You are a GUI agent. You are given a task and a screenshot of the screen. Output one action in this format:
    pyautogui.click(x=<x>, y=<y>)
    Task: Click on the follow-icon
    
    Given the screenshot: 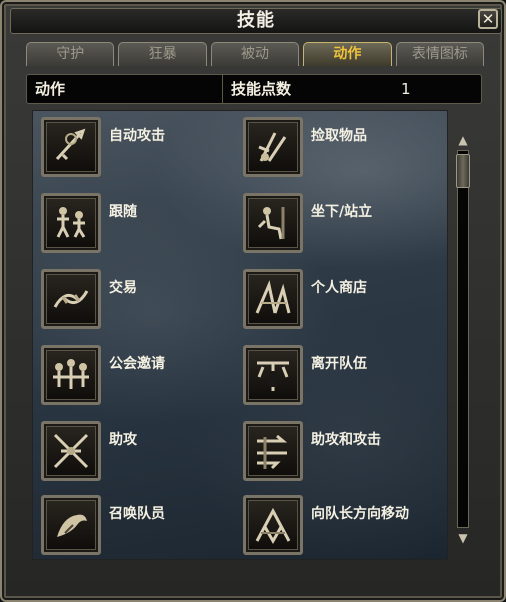 What is the action you would take?
    pyautogui.click(x=71, y=223)
    